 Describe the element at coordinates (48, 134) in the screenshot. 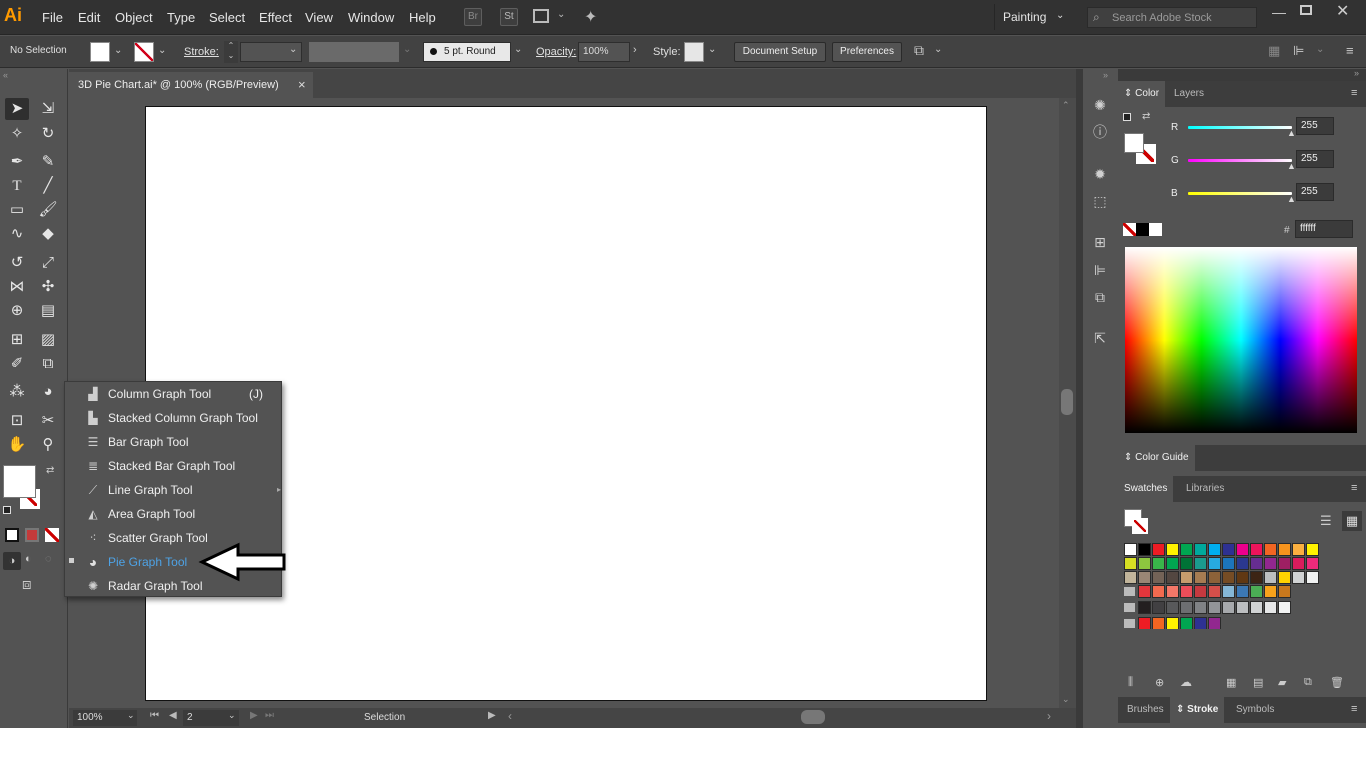

I see `lasso-tool-icon: ↻` at that location.